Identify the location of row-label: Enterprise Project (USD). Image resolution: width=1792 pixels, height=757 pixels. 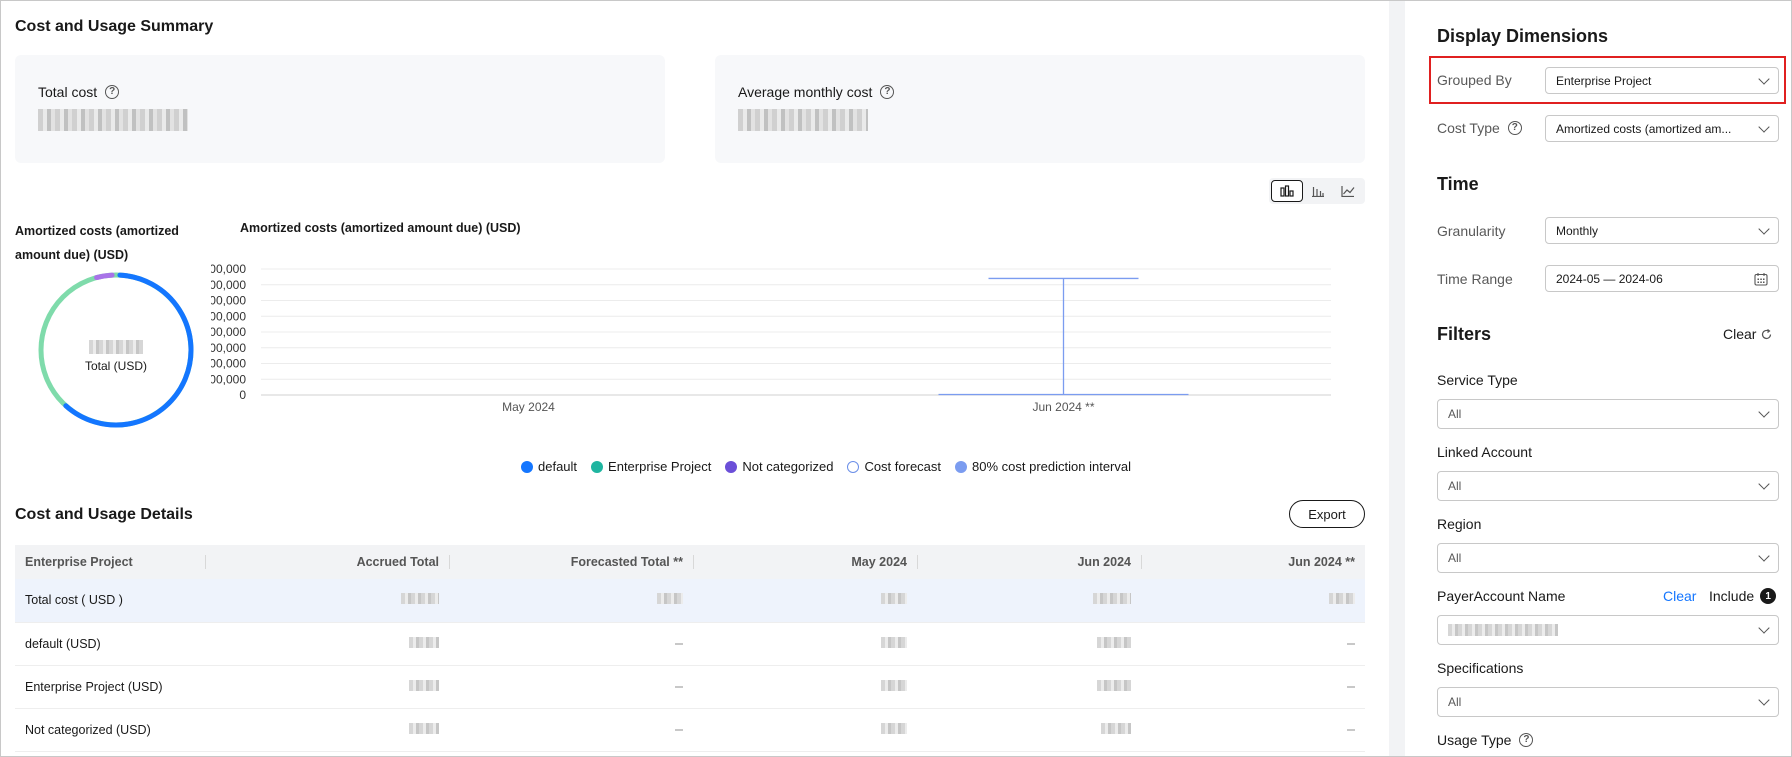
(110, 687).